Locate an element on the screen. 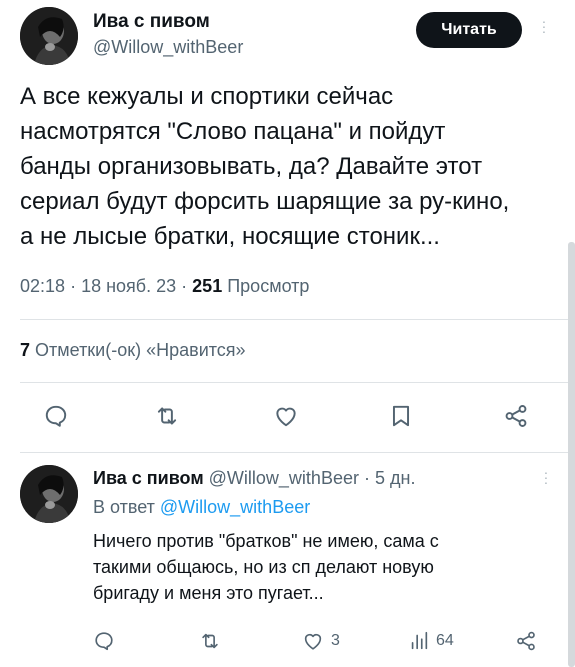  likes-summary: 7 Отметки(-ок) «Нравится» is located at coordinates (133, 350).